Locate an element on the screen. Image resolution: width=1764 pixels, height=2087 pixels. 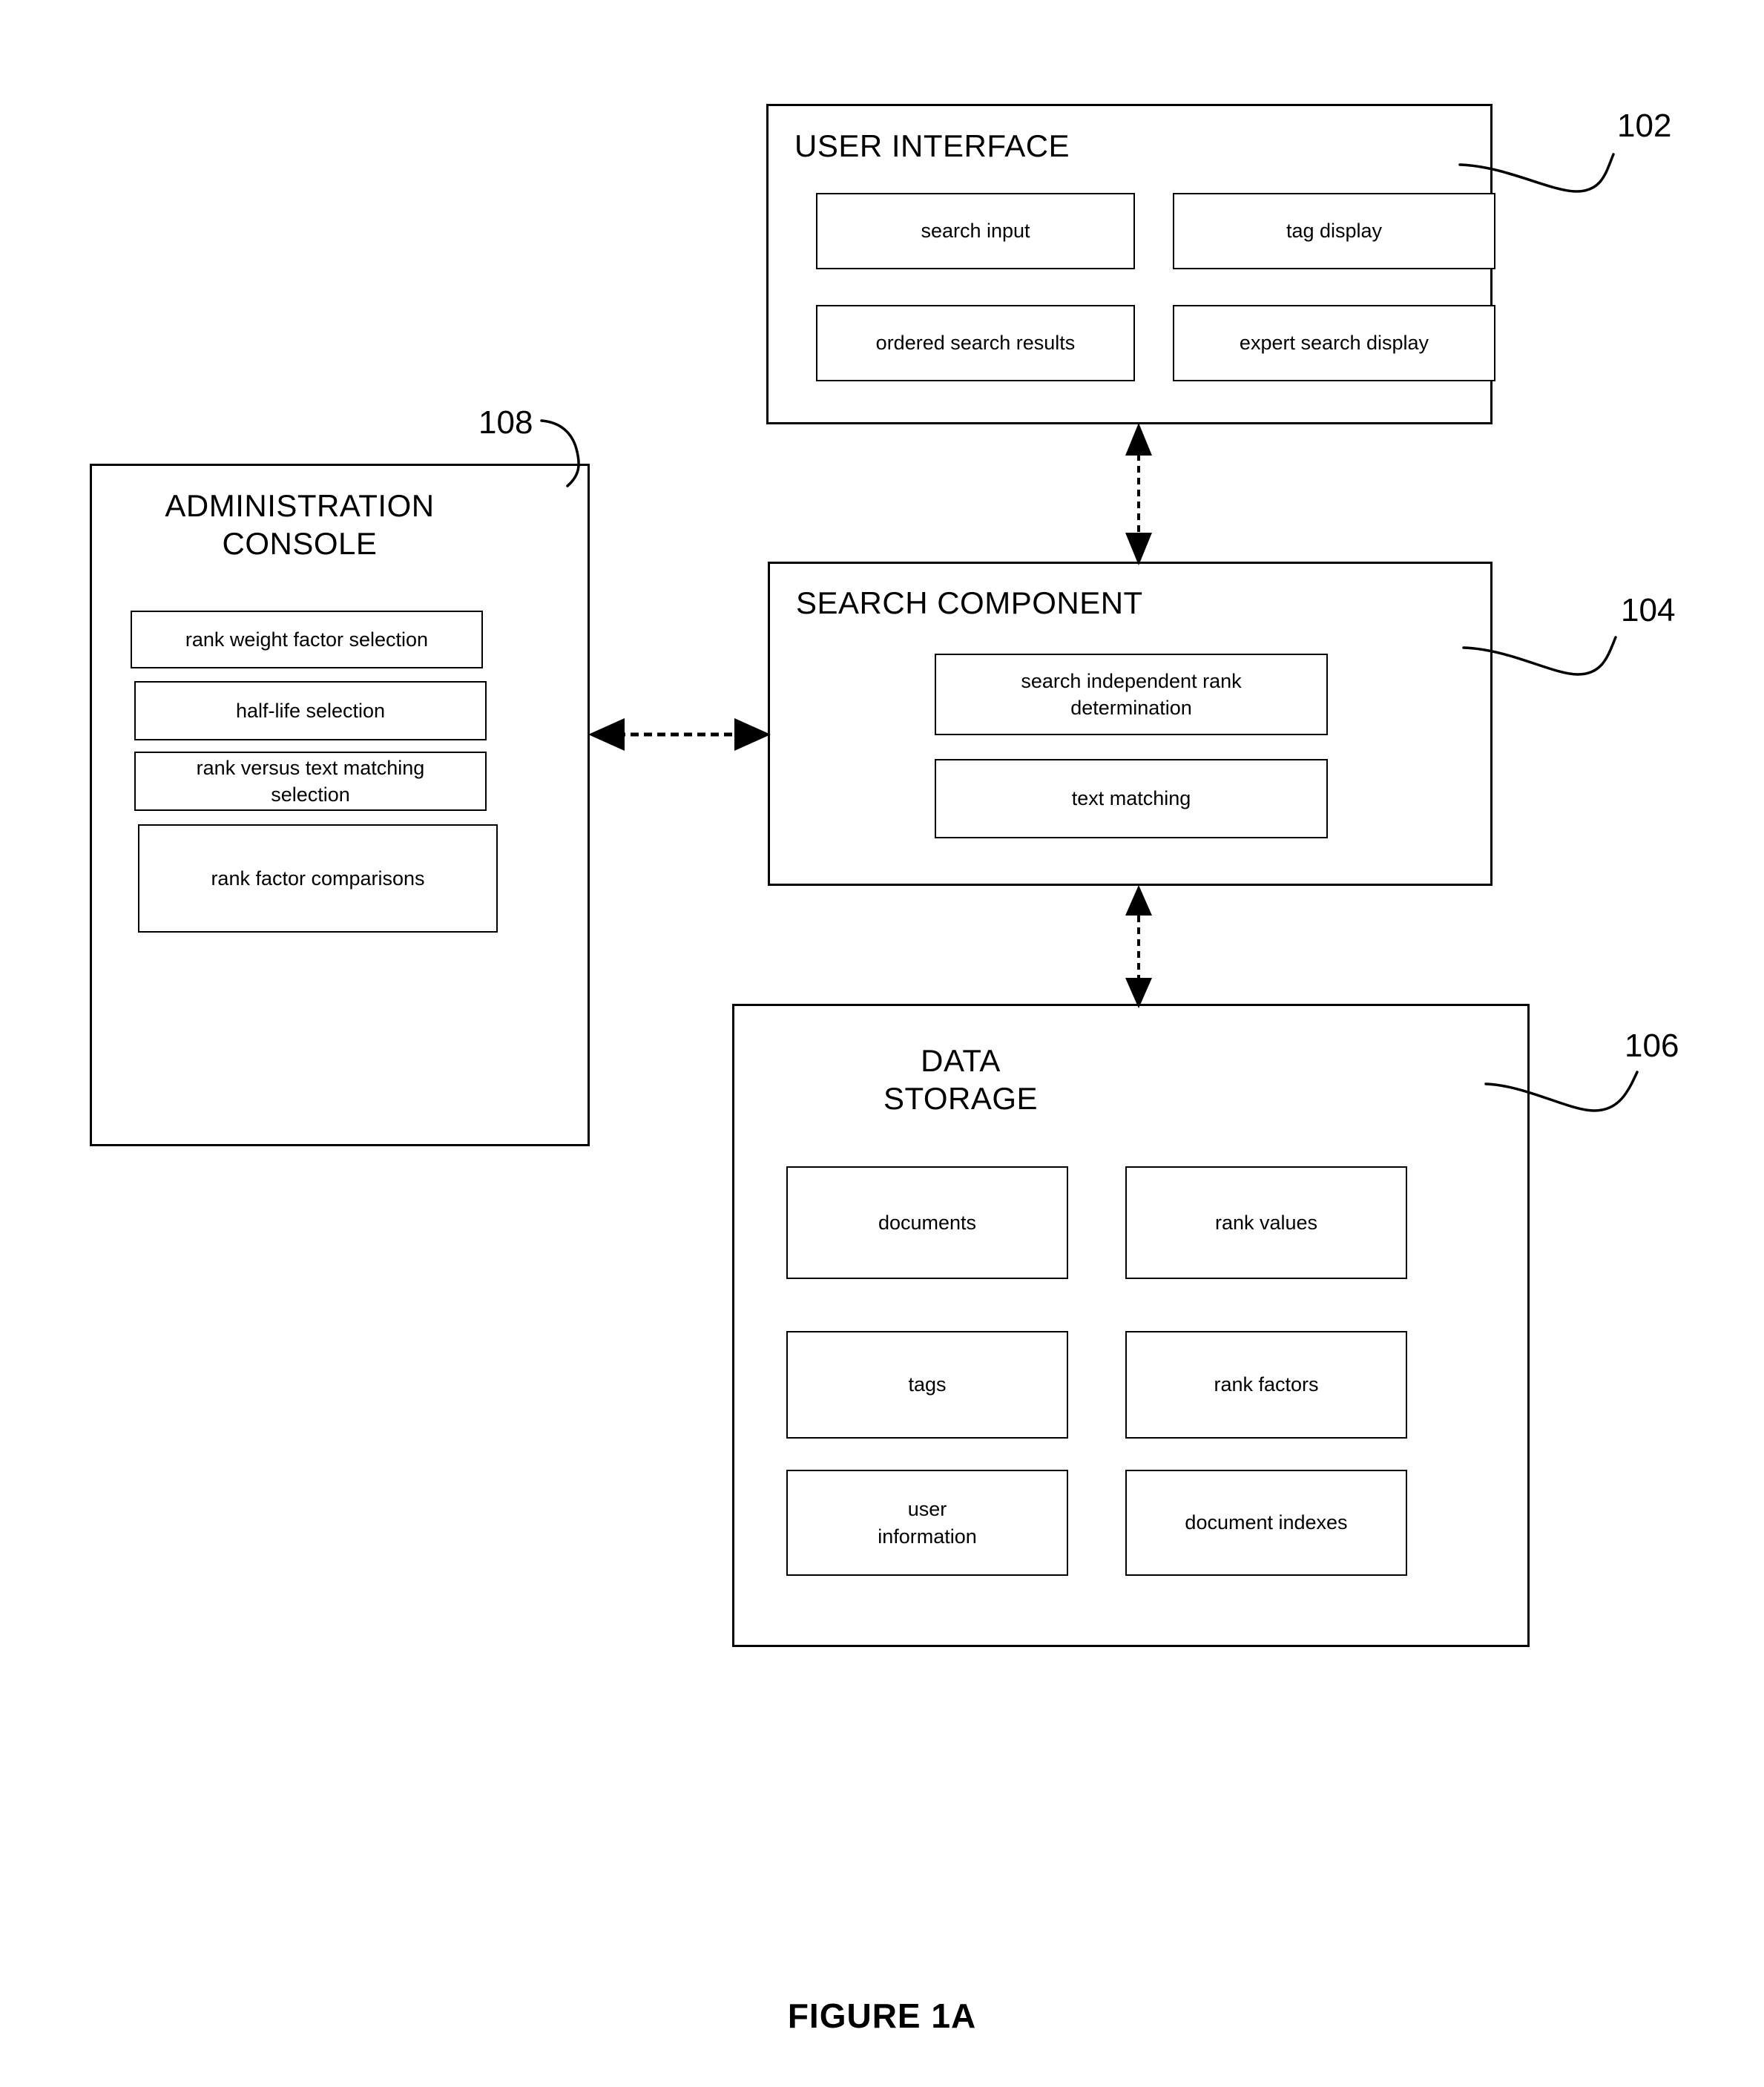
admin-box-half-life-selection: half-life selection is located at coordinates (310, 710).